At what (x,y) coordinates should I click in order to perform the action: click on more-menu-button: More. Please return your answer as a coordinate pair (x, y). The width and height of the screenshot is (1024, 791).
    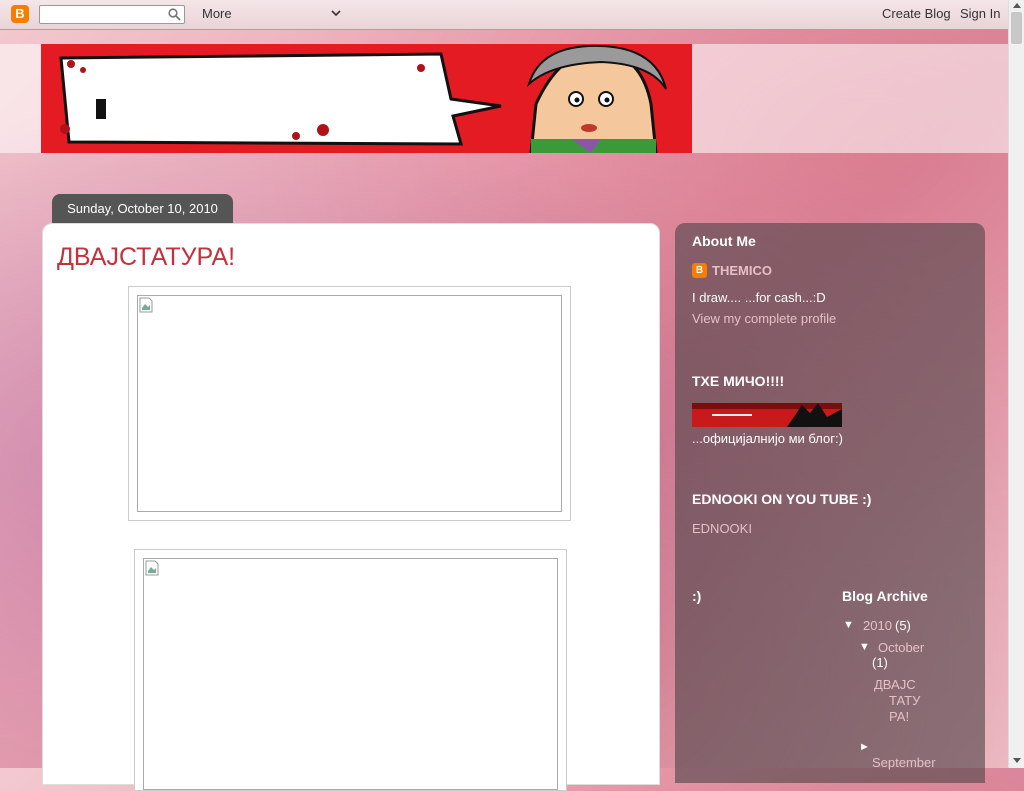
    Looking at the image, I should click on (217, 13).